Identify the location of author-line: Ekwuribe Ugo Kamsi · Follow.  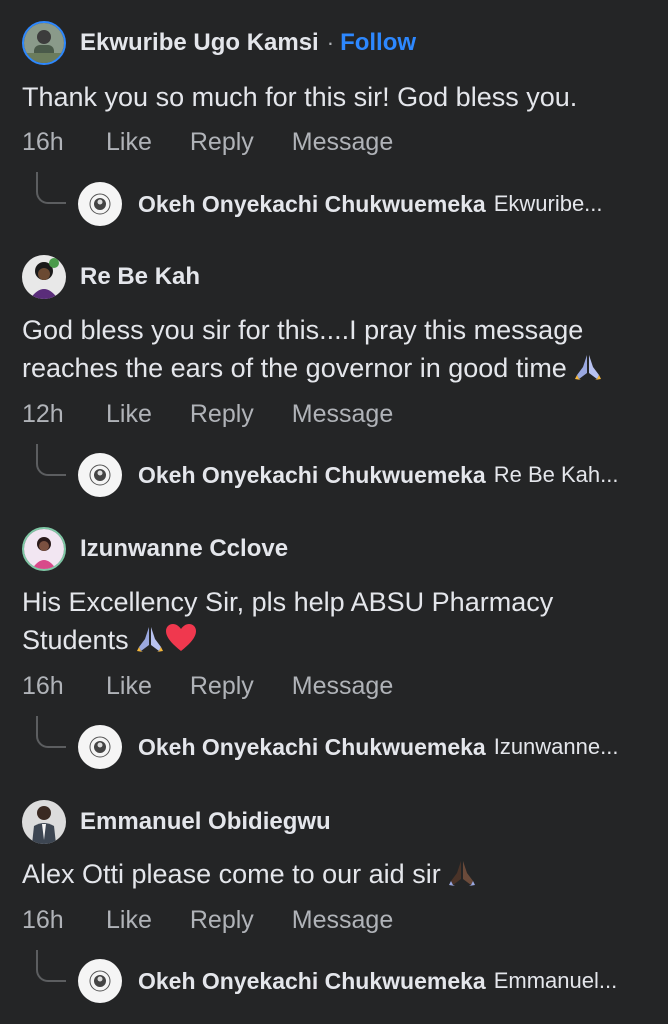
(248, 43).